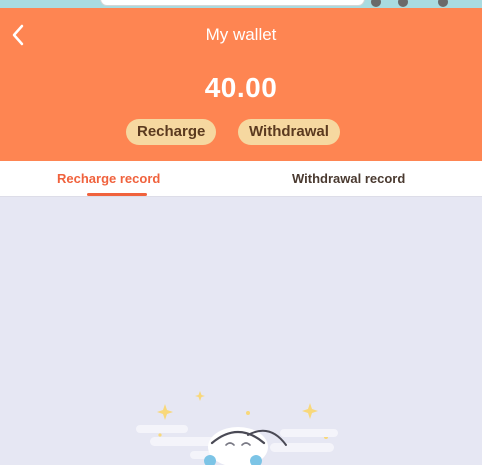 Image resolution: width=482 pixels, height=465 pixels. Describe the element at coordinates (241, 87) in the screenshot. I see `wallet-balance: 40.00` at that location.